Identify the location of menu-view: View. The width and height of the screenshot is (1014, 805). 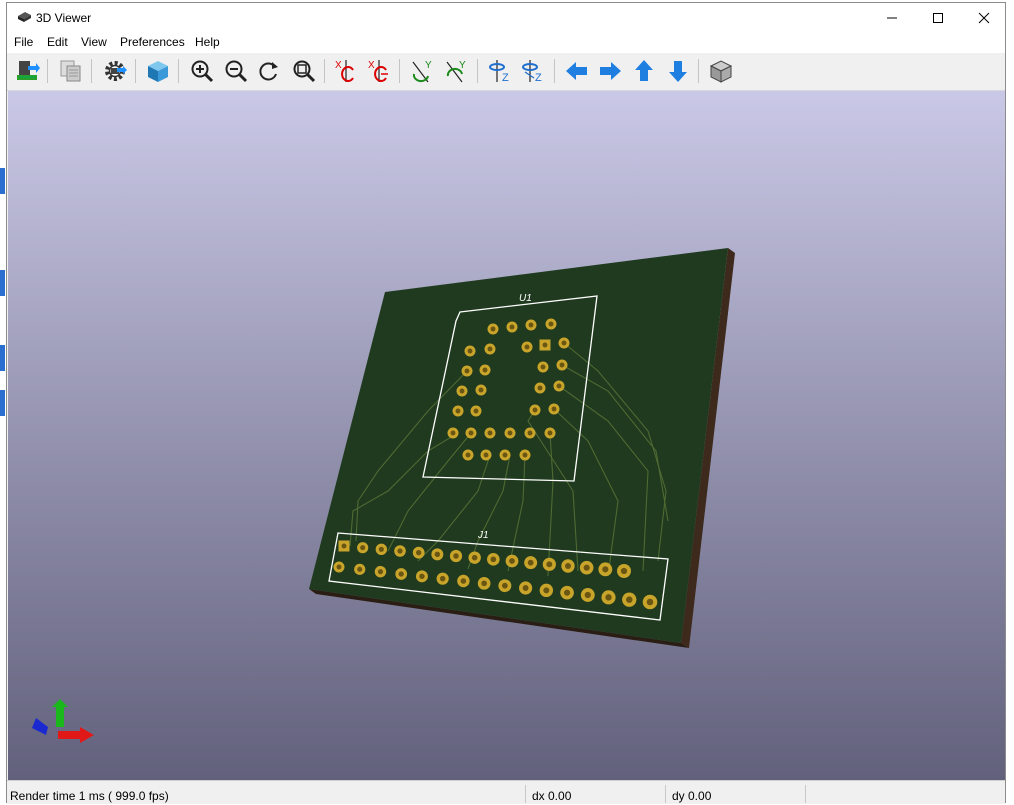
(94, 42).